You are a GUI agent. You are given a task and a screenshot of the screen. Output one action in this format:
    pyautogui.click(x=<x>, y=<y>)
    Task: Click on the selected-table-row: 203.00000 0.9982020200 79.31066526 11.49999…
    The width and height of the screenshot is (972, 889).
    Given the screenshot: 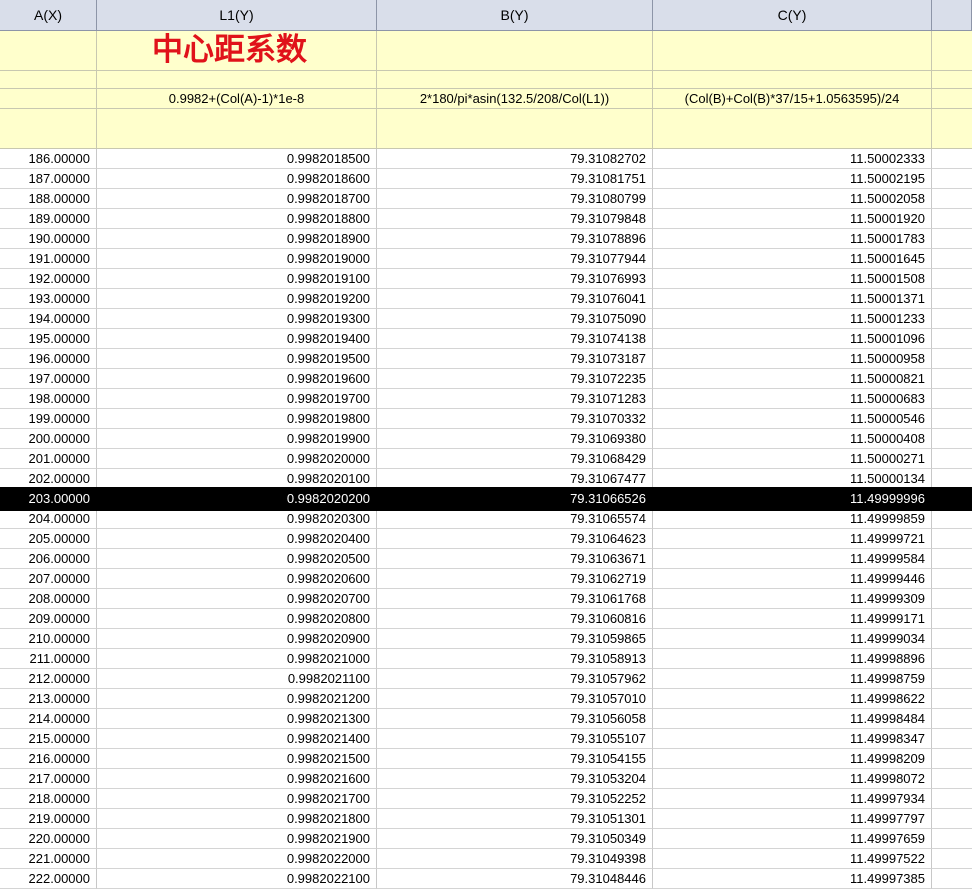 What is the action you would take?
    pyautogui.click(x=486, y=499)
    